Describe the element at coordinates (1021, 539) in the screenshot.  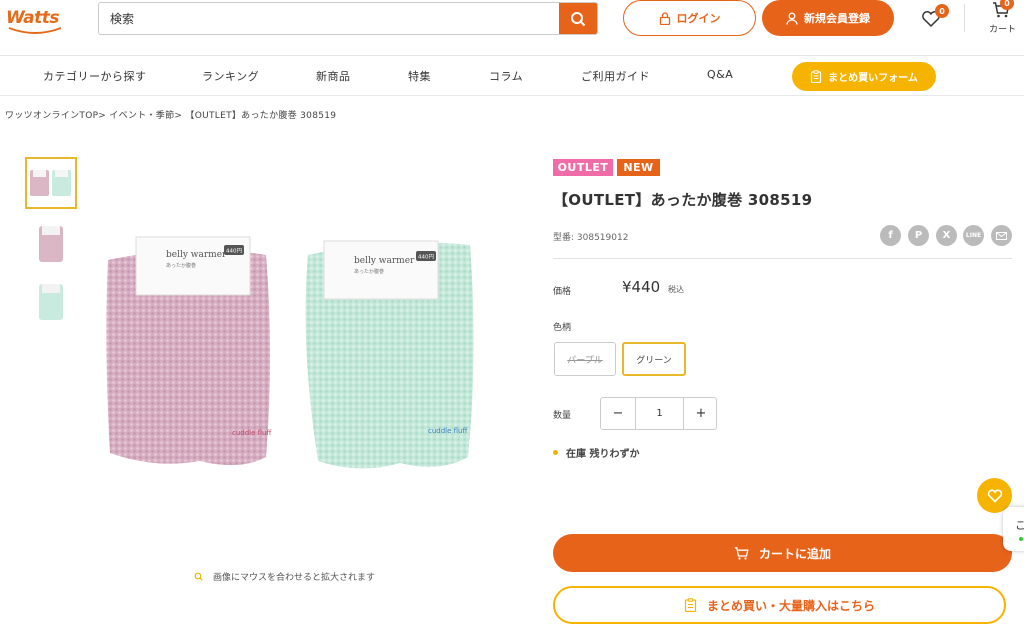
I see `online-status-dot` at that location.